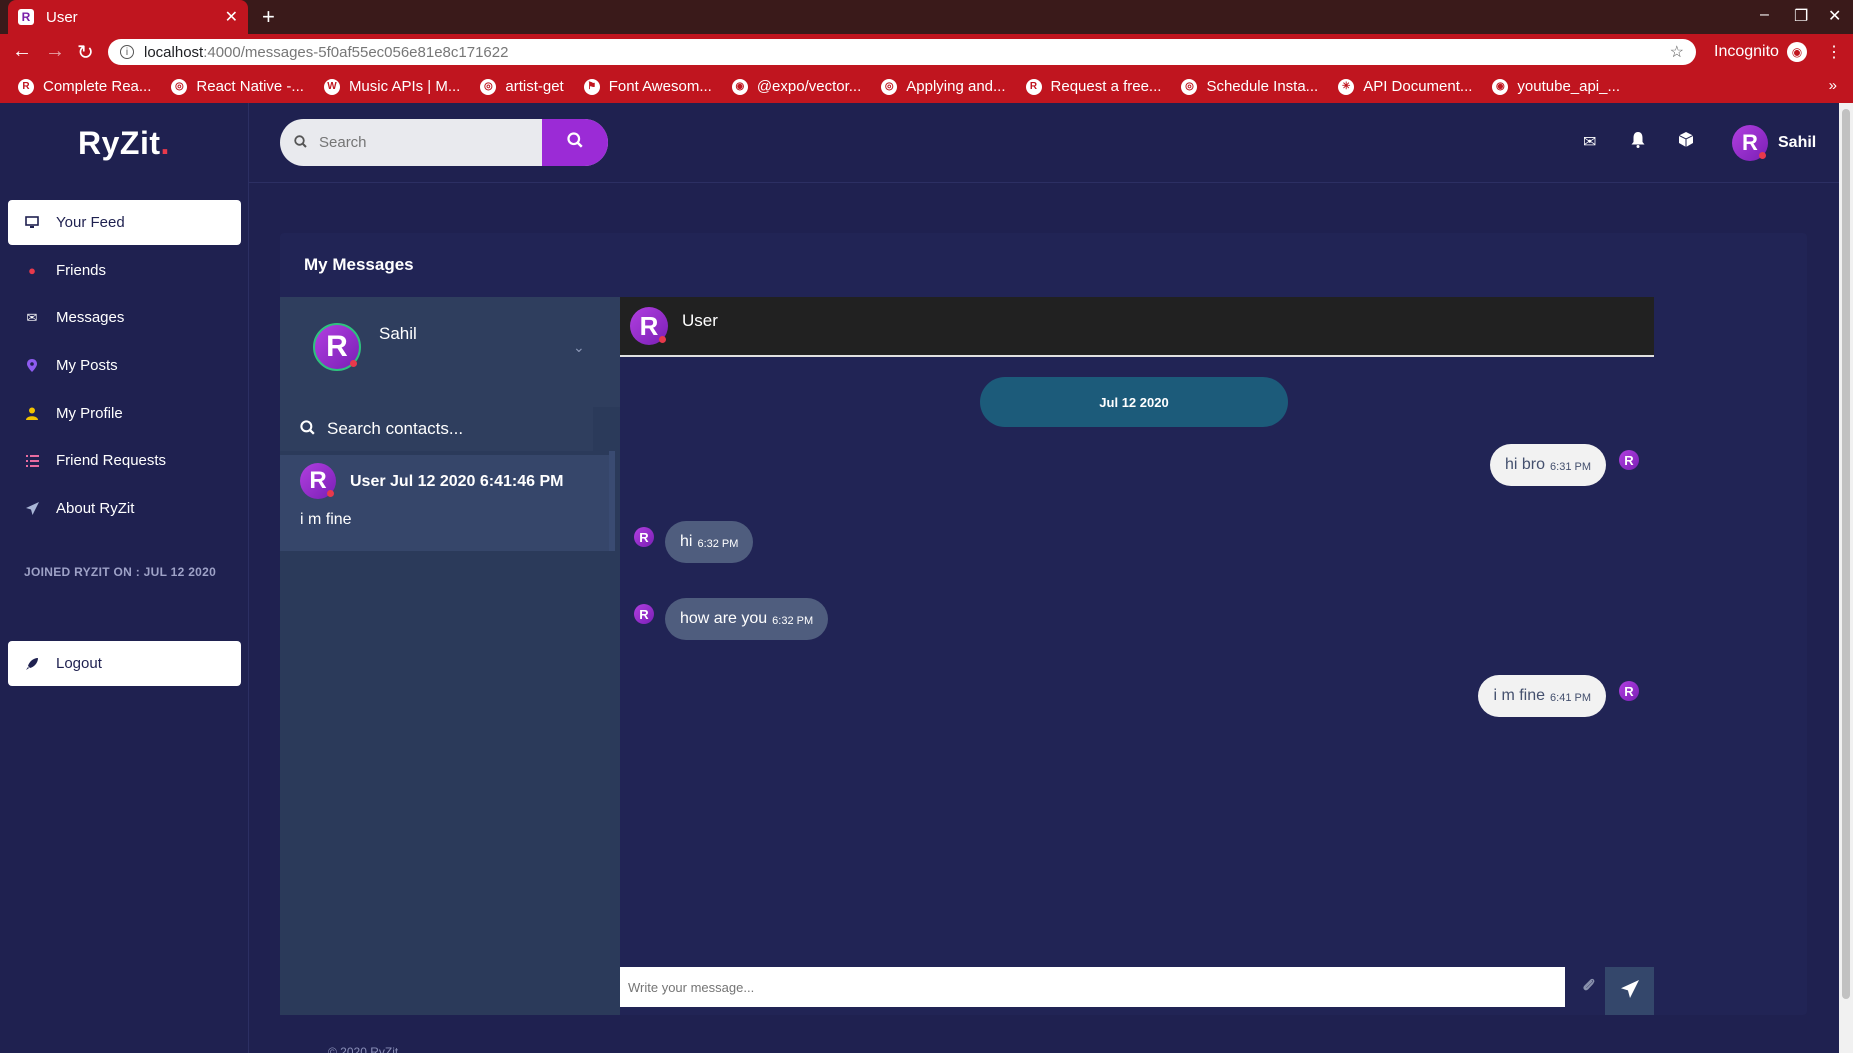 The image size is (1853, 1053). What do you see at coordinates (1548, 465) in the screenshot?
I see `message-bubble-outgoing: hi bro 6:31 PM` at bounding box center [1548, 465].